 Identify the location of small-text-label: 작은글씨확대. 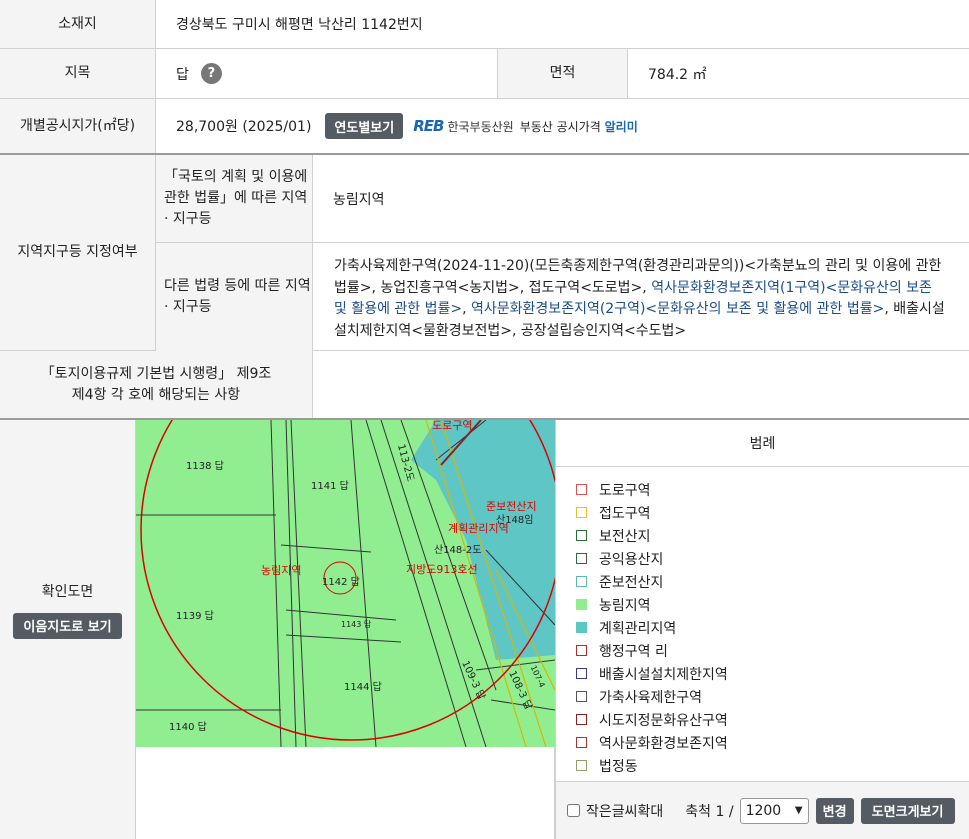
(625, 811).